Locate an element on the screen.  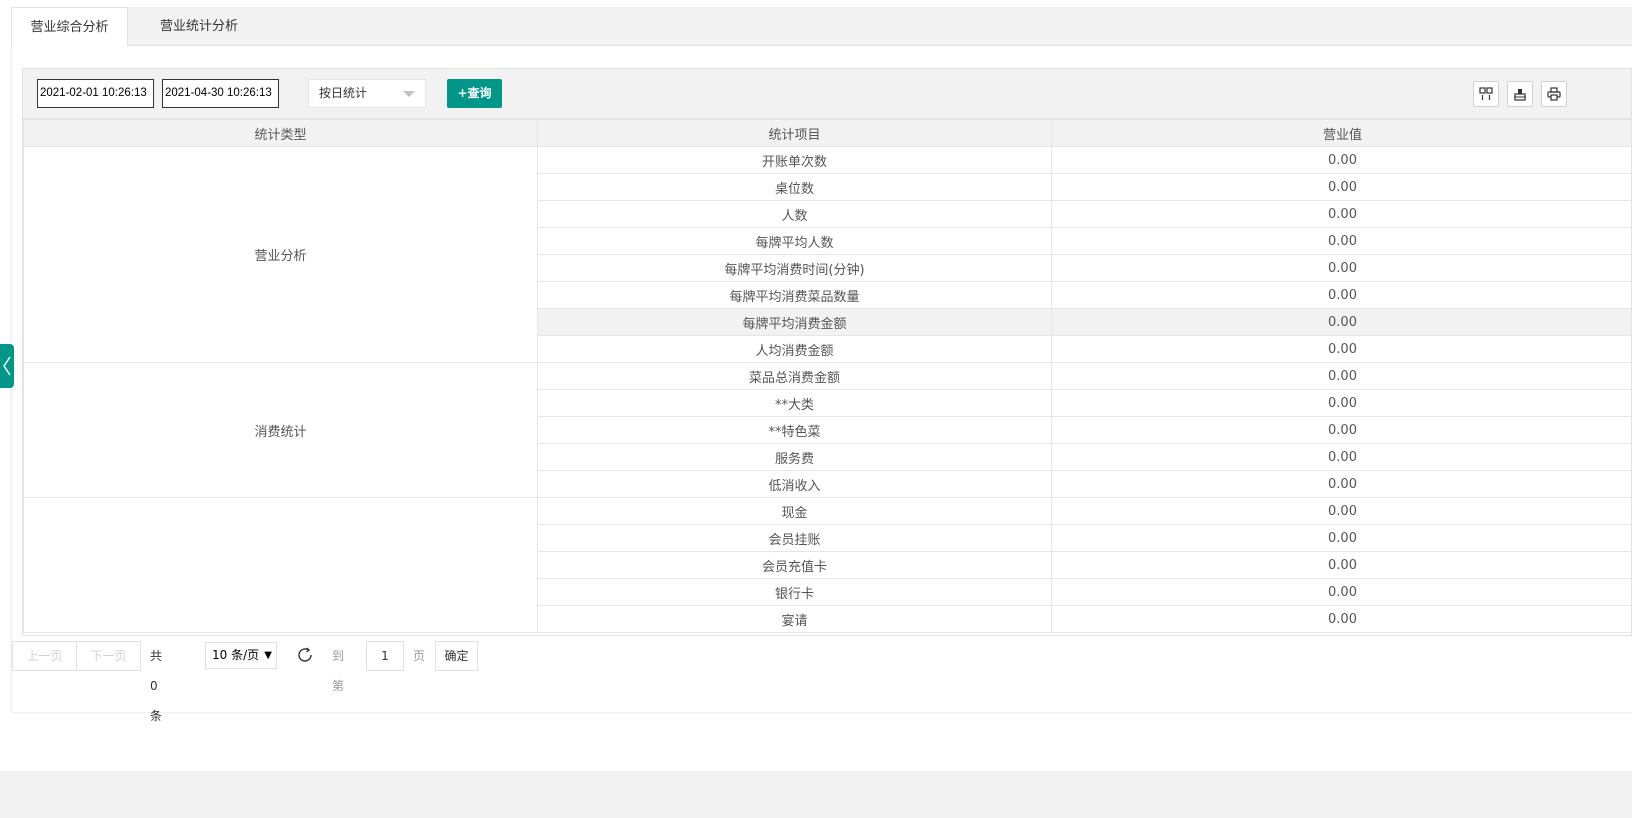
type-cell: 营业分析 is located at coordinates (280, 254).